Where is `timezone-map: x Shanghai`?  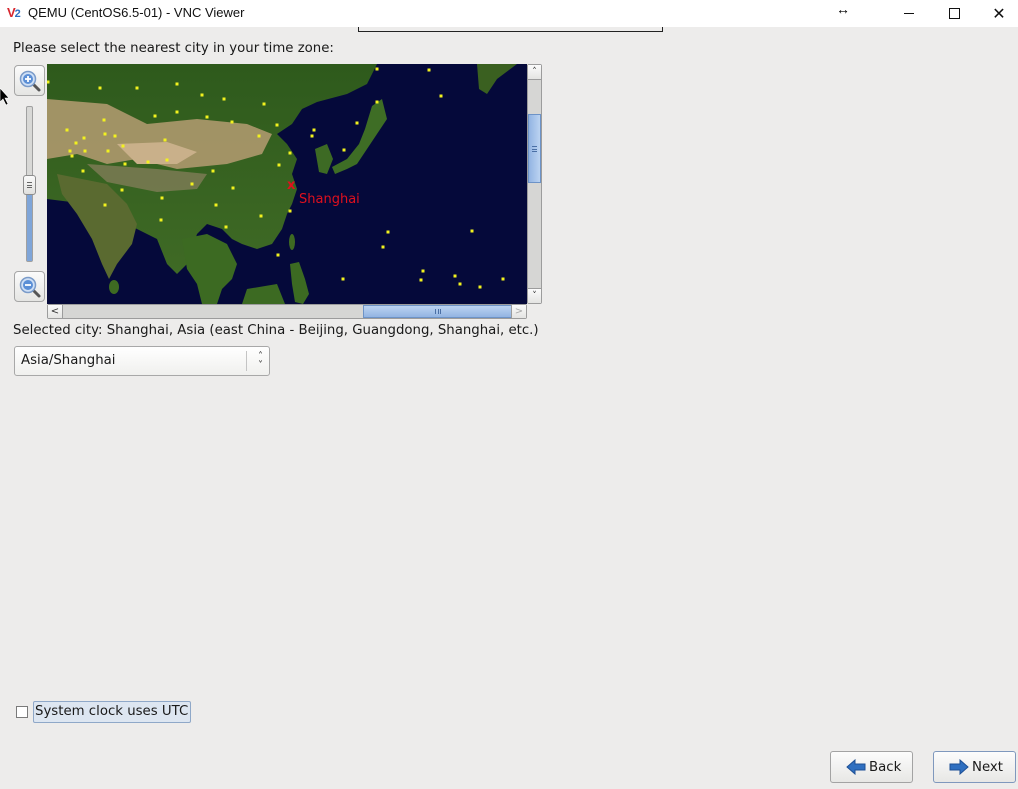
timezone-map: x Shanghai is located at coordinates (287, 184).